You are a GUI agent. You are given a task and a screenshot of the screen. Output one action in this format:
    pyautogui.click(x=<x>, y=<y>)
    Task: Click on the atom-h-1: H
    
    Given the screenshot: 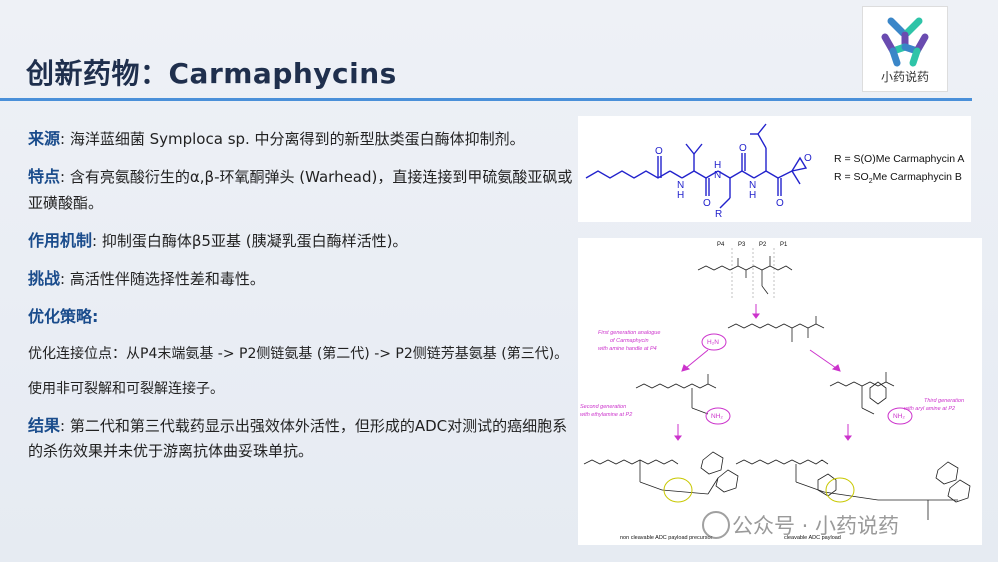 What is the action you would take?
    pyautogui.click(x=680, y=195)
    